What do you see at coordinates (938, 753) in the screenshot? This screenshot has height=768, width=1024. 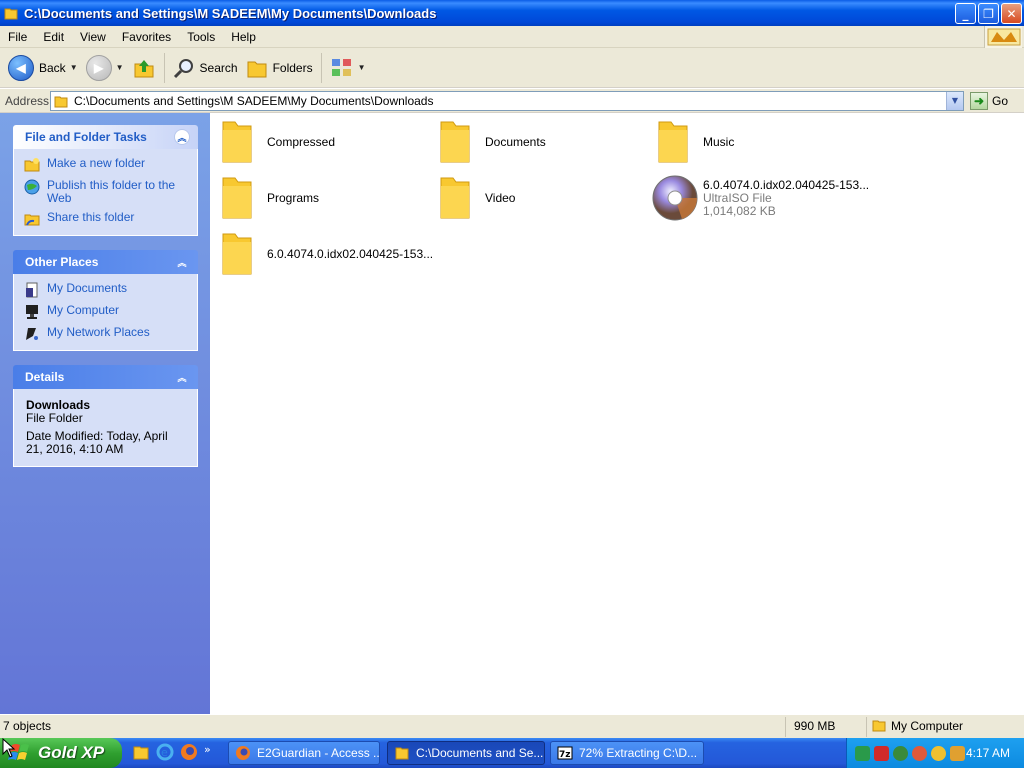 I see `messenger-tray-icon` at bounding box center [938, 753].